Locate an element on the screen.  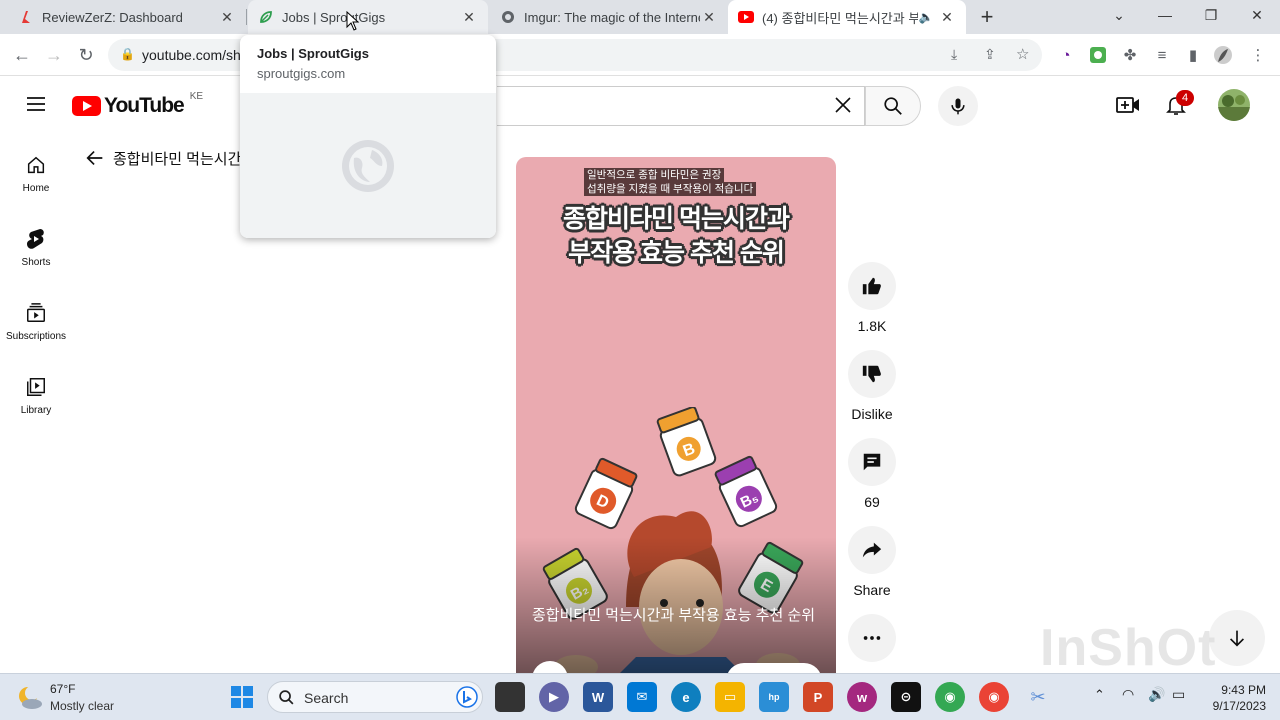
teams-chat-icon: ▶ is located at coordinates (554, 697).